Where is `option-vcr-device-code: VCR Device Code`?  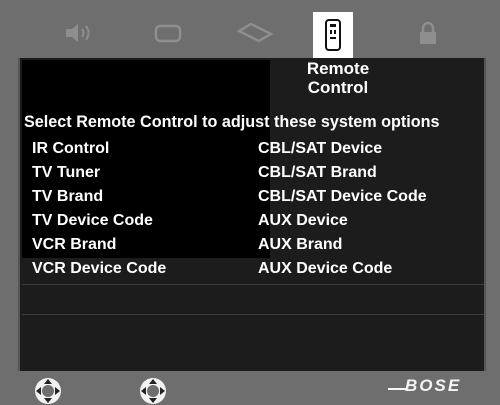
option-vcr-device-code: VCR Device Code is located at coordinates (99, 269).